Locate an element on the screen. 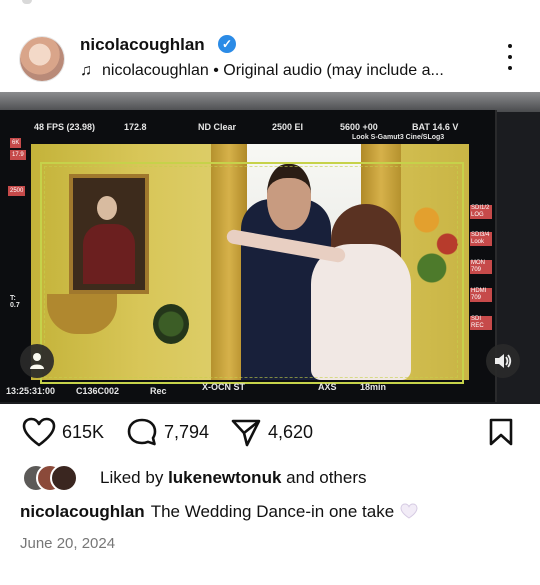 The image size is (540, 585). osd-codec: X-OCN ST is located at coordinates (224, 387).